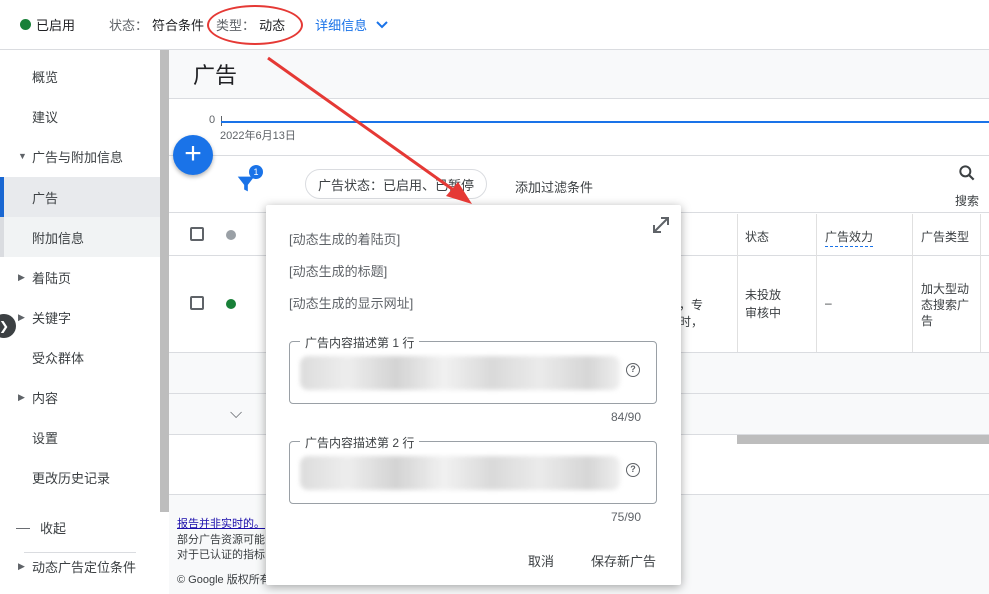 This screenshot has height=594, width=989. I want to click on sidebar-item-ads: 广告, so click(80, 197).